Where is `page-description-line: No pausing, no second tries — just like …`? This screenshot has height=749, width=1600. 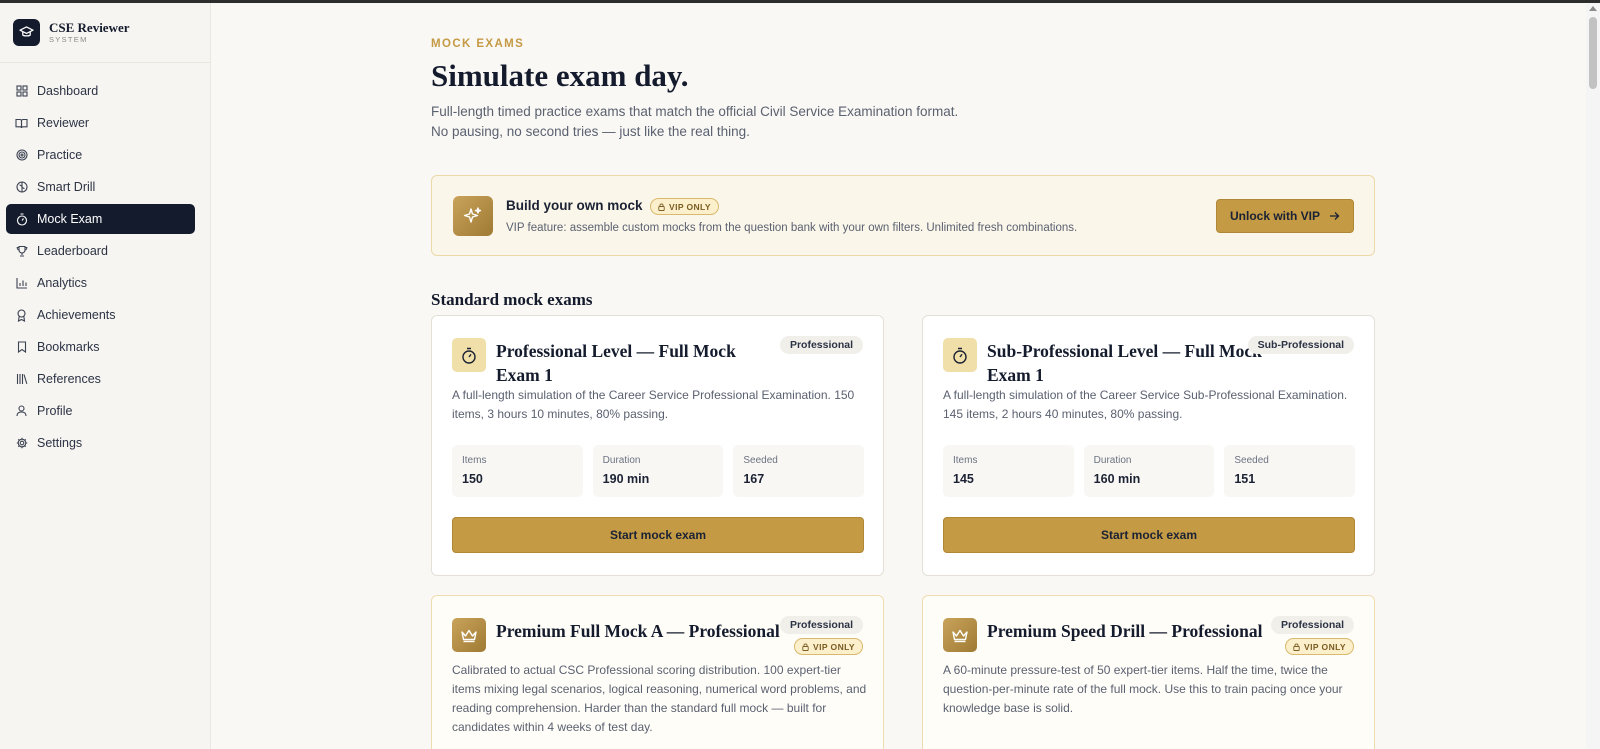
page-description-line: No pausing, no second tries — just like … is located at coordinates (590, 131).